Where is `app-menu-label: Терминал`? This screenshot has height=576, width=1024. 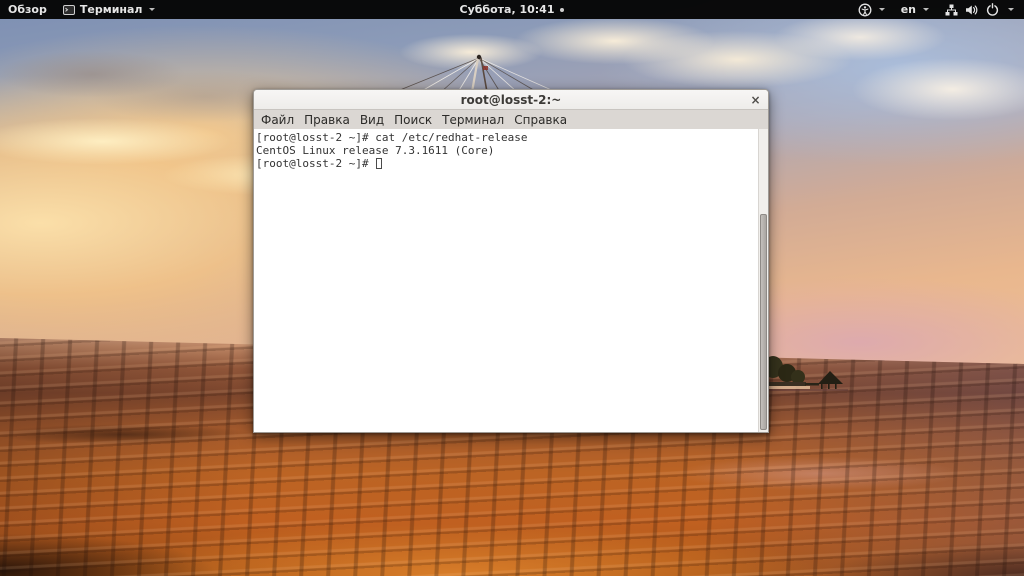
app-menu-label: Терминал is located at coordinates (111, 9).